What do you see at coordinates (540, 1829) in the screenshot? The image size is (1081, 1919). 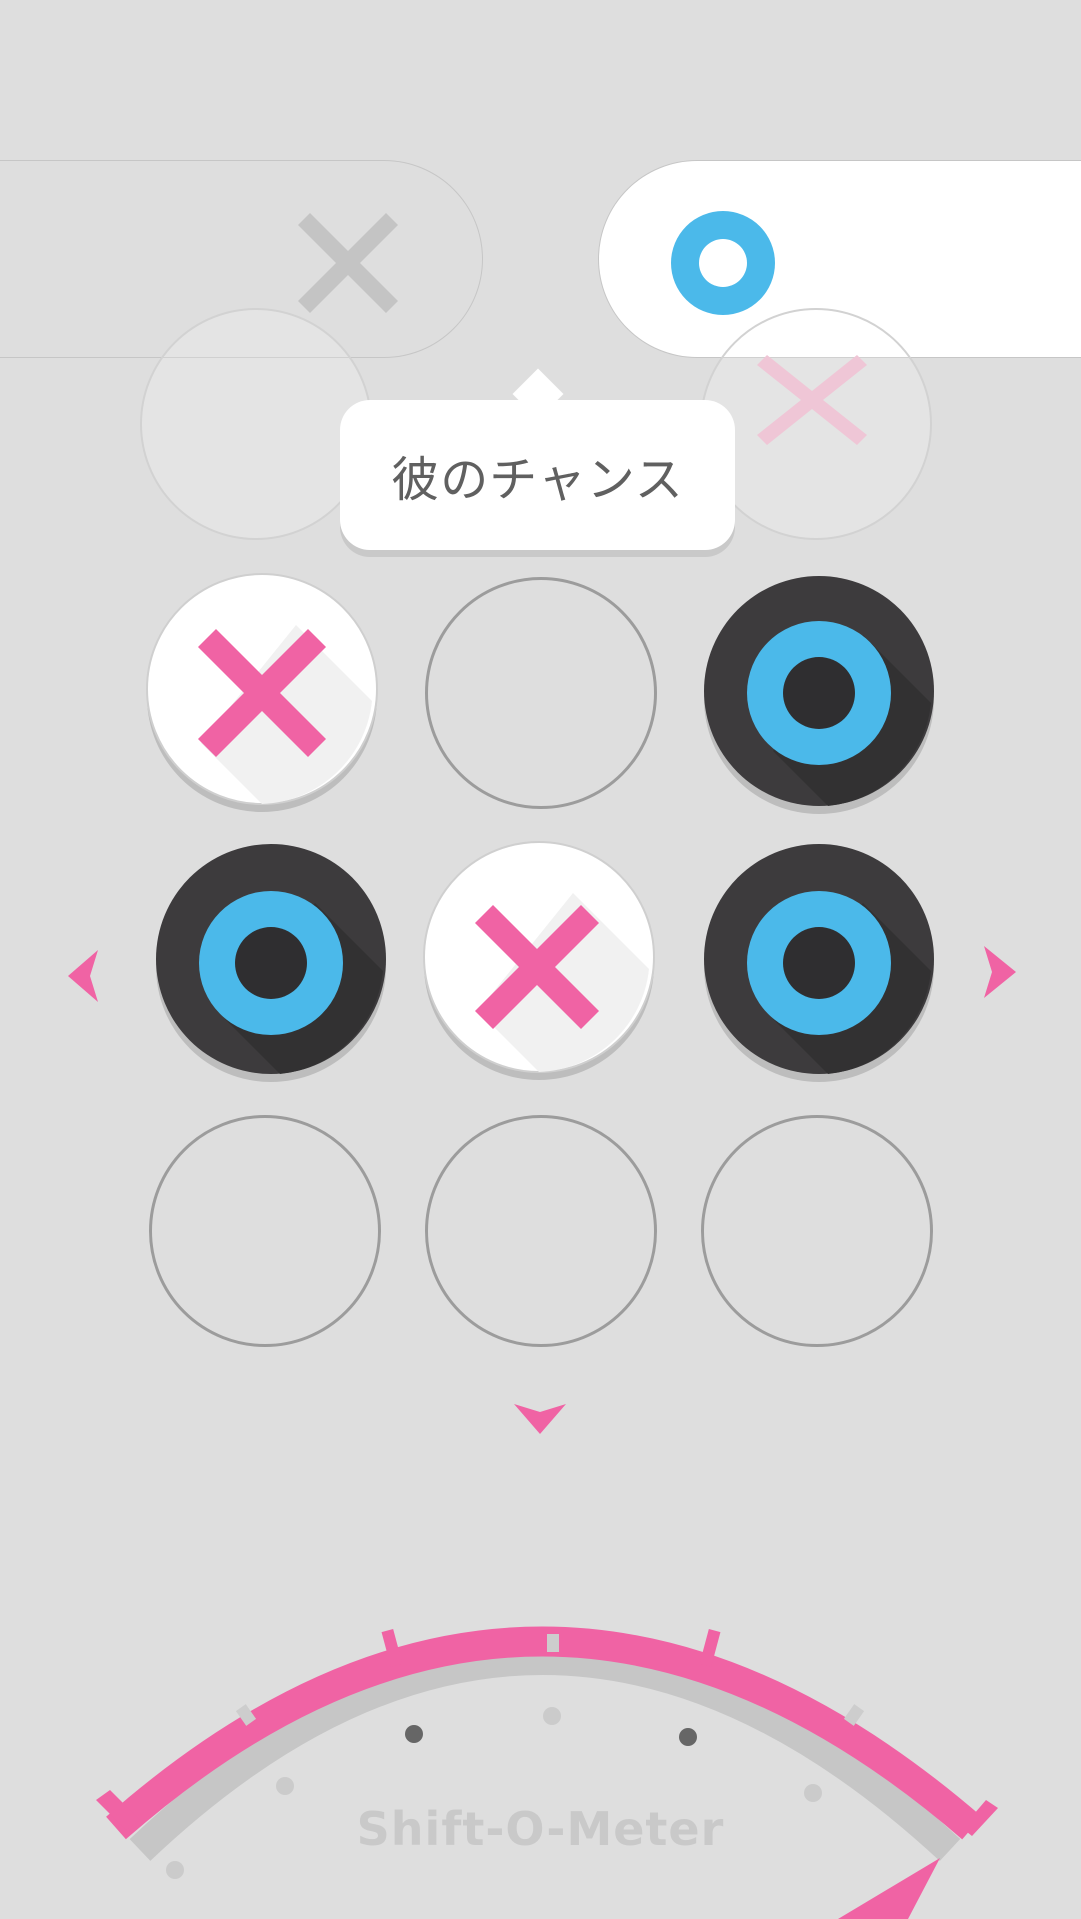 I see `meter-label: Shift-O-Meter` at bounding box center [540, 1829].